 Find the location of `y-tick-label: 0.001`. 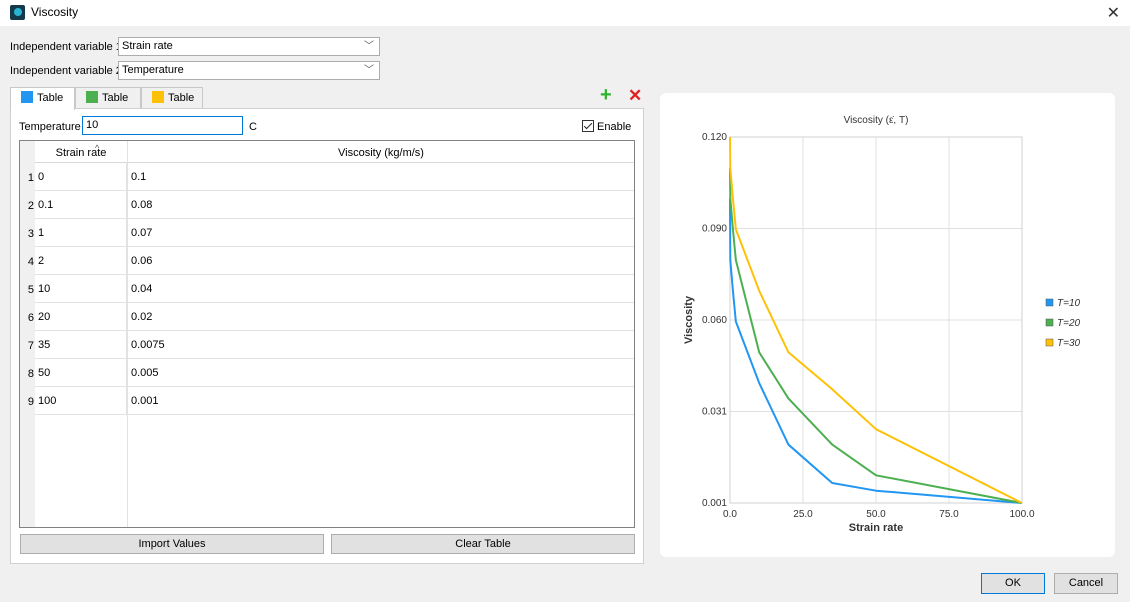

y-tick-label: 0.001 is located at coordinates (714, 503).